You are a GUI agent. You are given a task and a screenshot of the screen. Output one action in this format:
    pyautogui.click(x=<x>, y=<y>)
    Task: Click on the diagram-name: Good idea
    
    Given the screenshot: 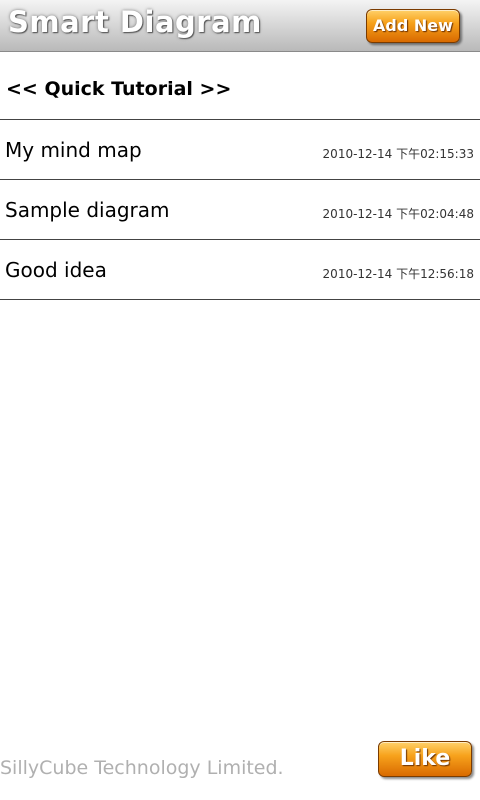 What is the action you would take?
    pyautogui.click(x=56, y=270)
    